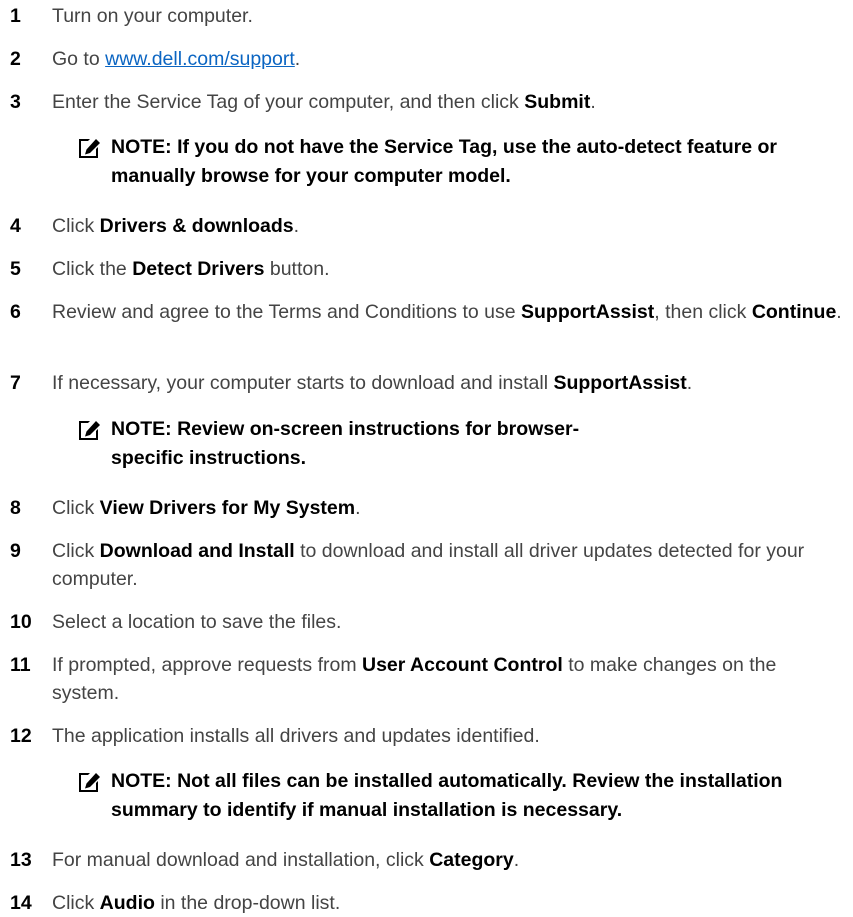 This screenshot has height=917, width=853. I want to click on dell-support-link: www.dell.com/support, so click(200, 59).